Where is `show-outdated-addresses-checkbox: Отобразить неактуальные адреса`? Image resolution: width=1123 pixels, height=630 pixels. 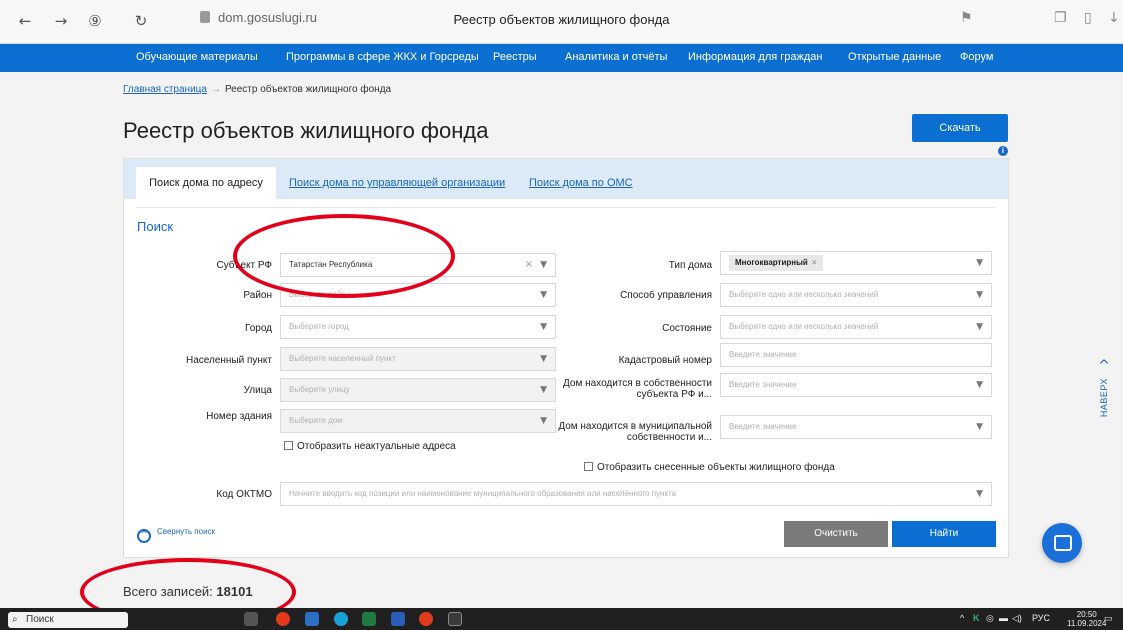 show-outdated-addresses-checkbox: Отобразить неактуальные адреса is located at coordinates (370, 446).